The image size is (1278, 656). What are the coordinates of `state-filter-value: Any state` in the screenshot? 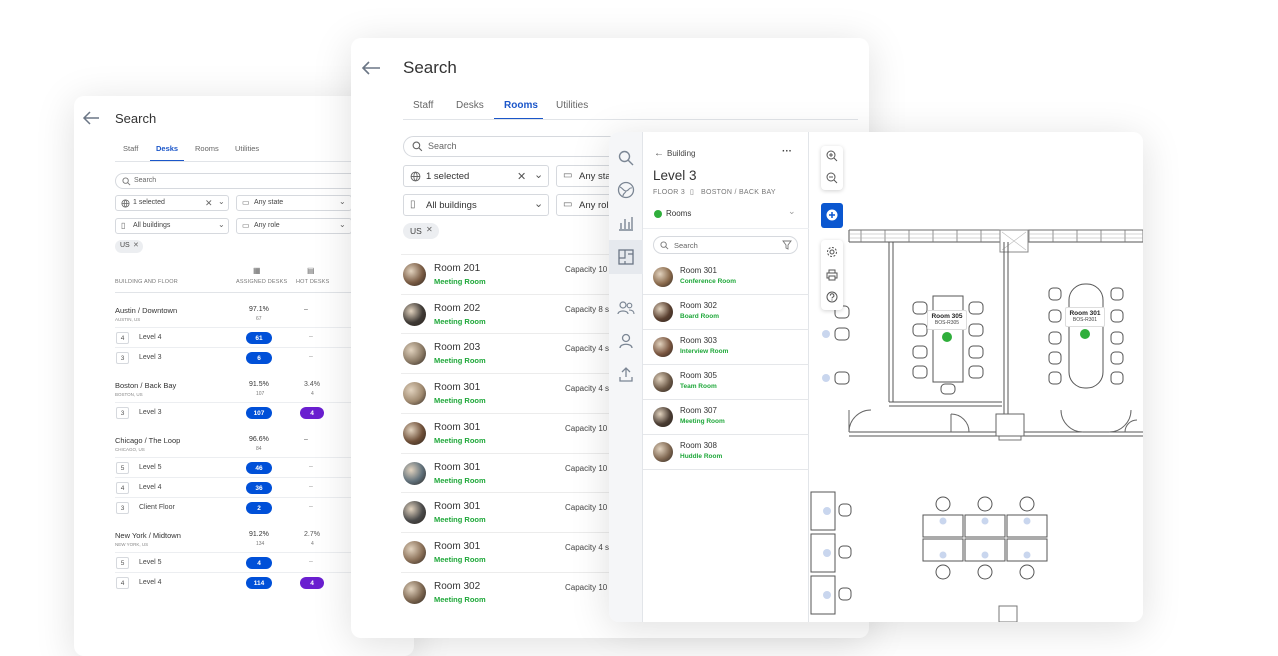 It's located at (269, 202).